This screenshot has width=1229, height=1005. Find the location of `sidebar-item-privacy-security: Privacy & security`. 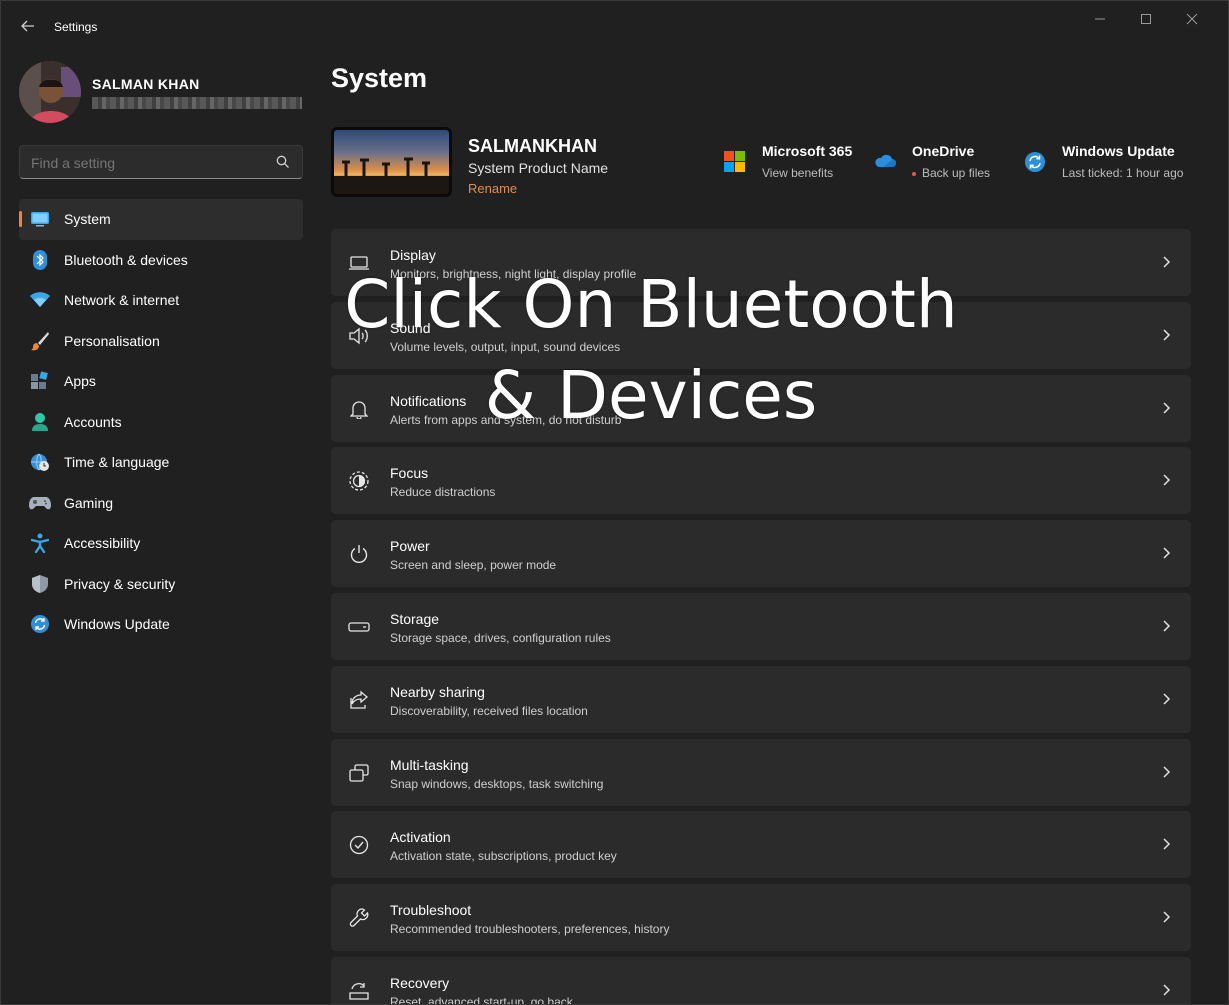

sidebar-item-privacy-security: Privacy & security is located at coordinates (161, 584).